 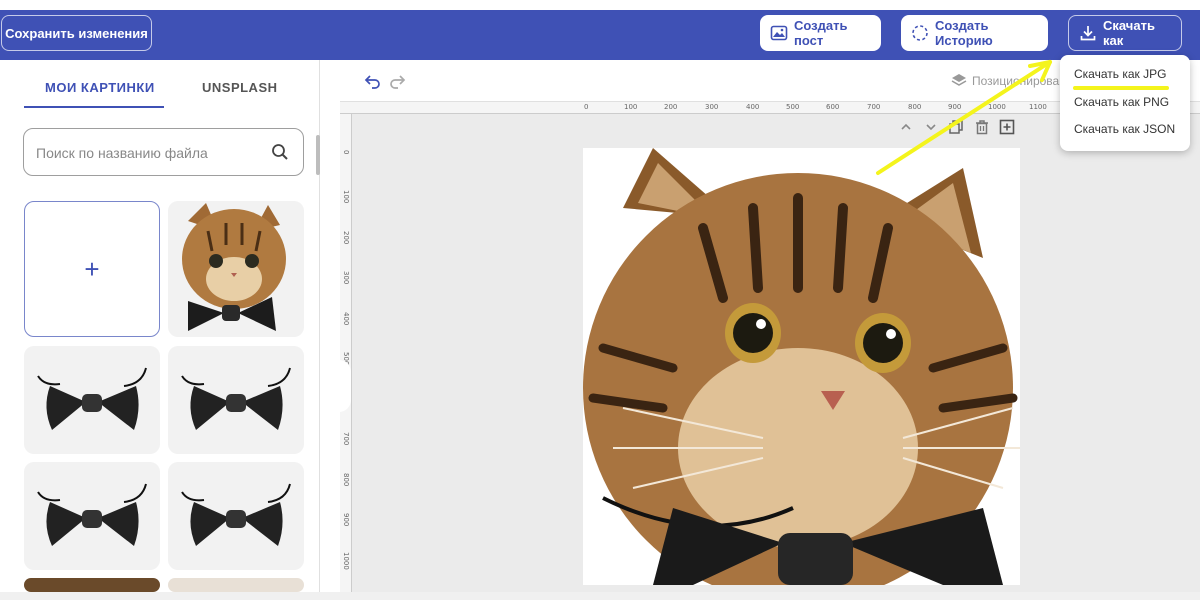 What do you see at coordinates (793, 107) in the screenshot?
I see `ruler-tick: 500` at bounding box center [793, 107].